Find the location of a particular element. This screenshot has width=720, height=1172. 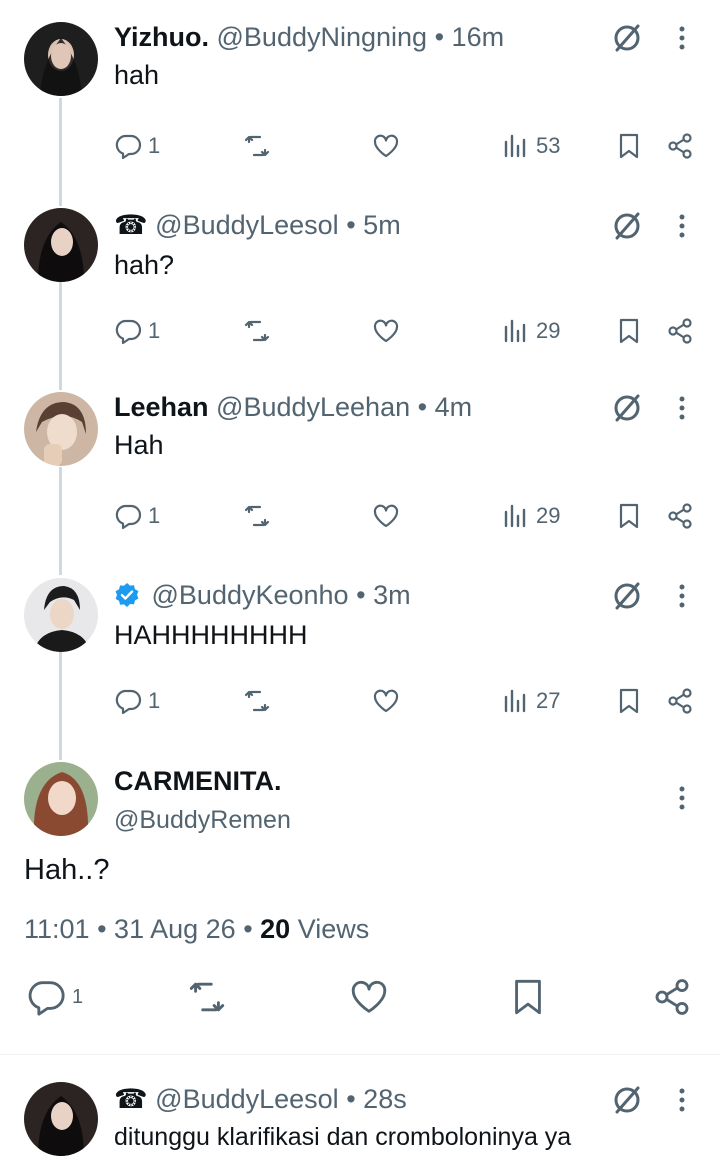

verified-icon is located at coordinates (127, 595).